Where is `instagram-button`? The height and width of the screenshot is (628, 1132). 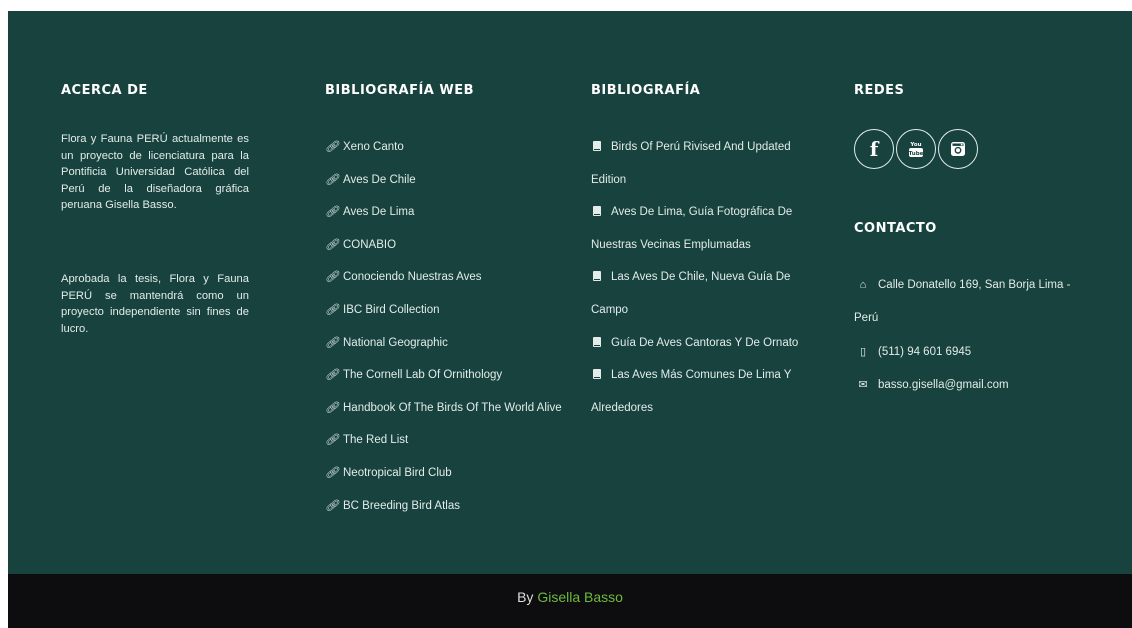
instagram-button is located at coordinates (958, 149).